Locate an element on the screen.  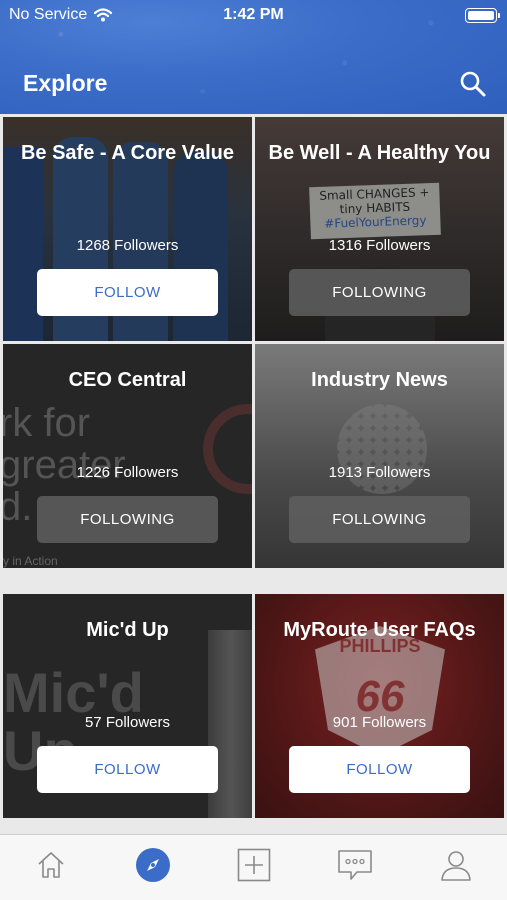
channel-name: Mic'd Up is located at coordinates (127, 630).